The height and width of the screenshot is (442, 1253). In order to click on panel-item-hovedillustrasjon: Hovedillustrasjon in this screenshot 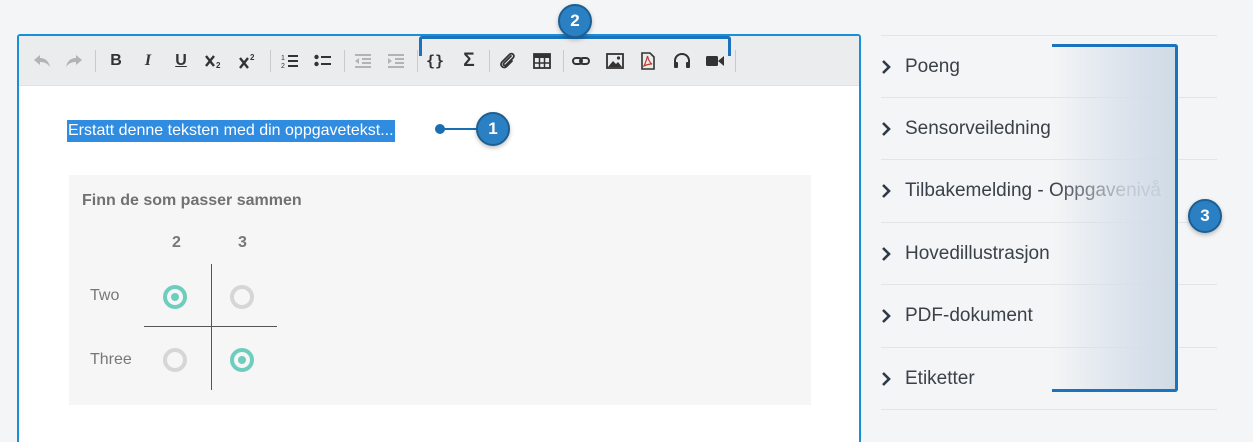, I will do `click(1049, 253)`.